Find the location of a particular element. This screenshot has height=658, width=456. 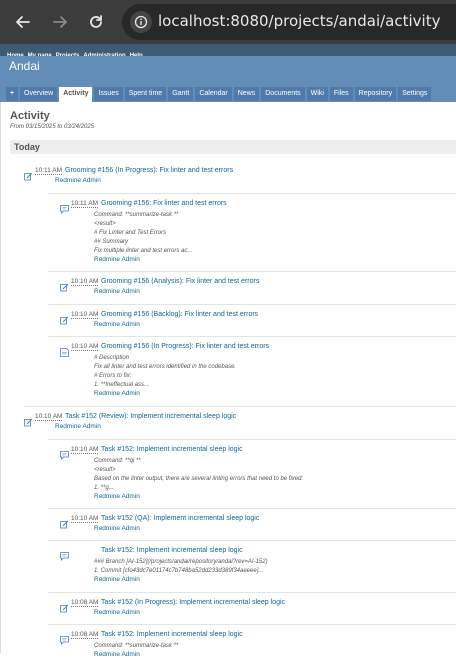

reload-button is located at coordinates (96, 22).